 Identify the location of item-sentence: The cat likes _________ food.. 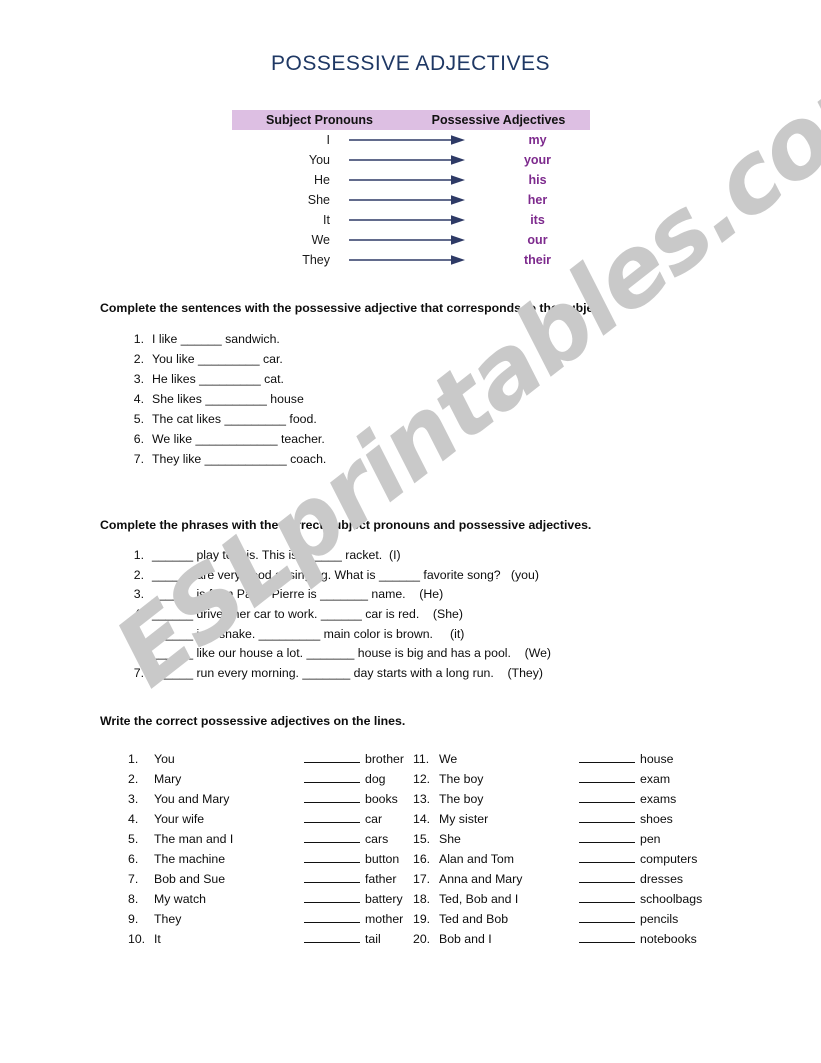
(234, 419).